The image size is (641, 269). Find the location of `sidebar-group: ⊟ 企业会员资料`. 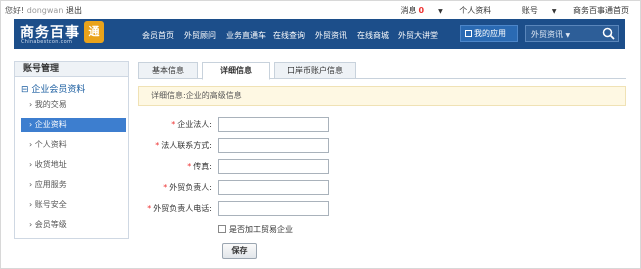

sidebar-group: ⊟ 企业会员资料 is located at coordinates (53, 88).